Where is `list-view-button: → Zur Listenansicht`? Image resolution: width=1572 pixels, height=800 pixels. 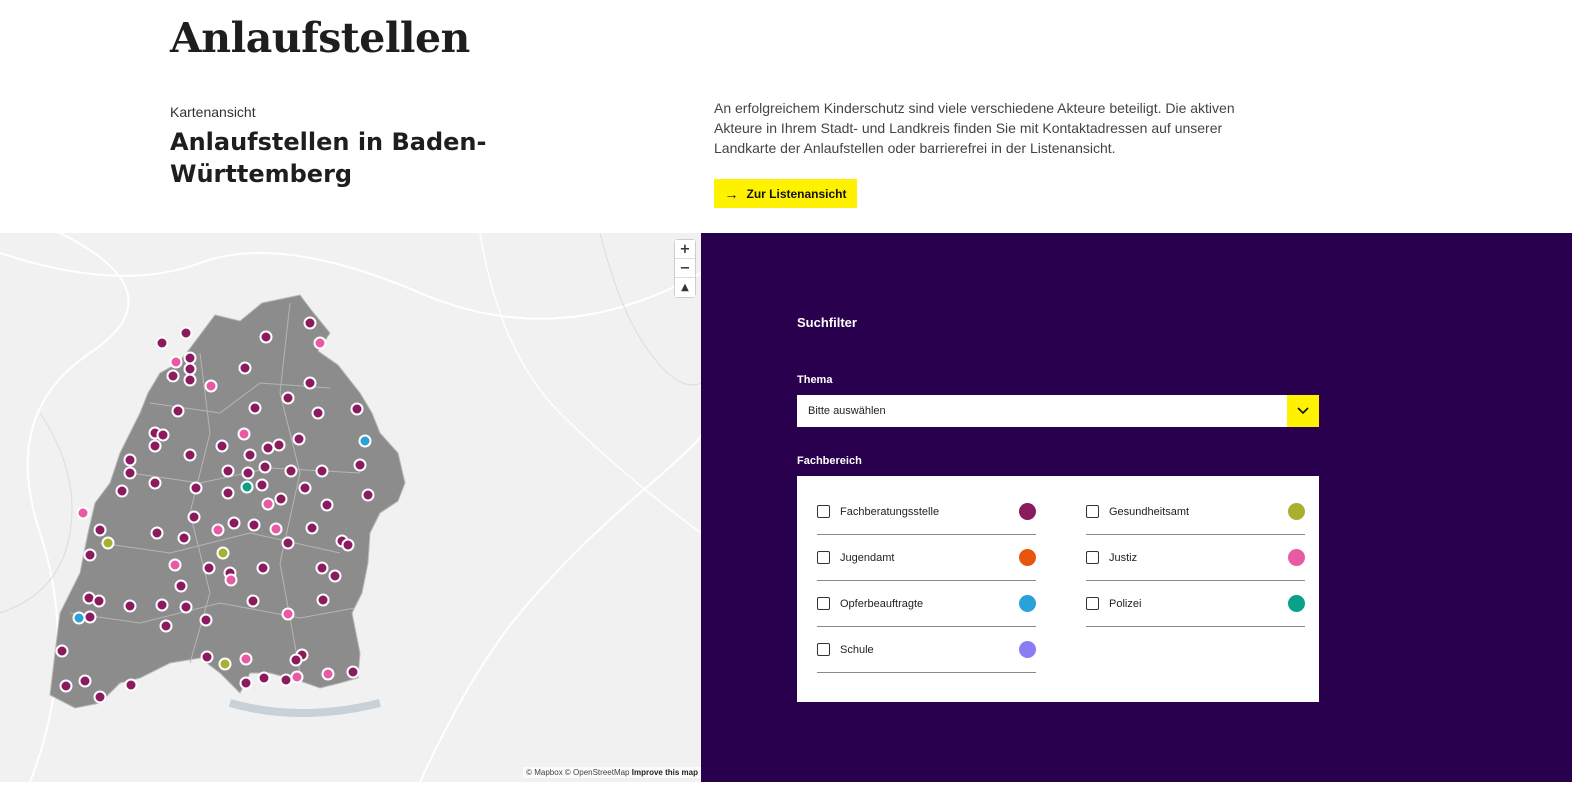 list-view-button: → Zur Listenansicht is located at coordinates (785, 193).